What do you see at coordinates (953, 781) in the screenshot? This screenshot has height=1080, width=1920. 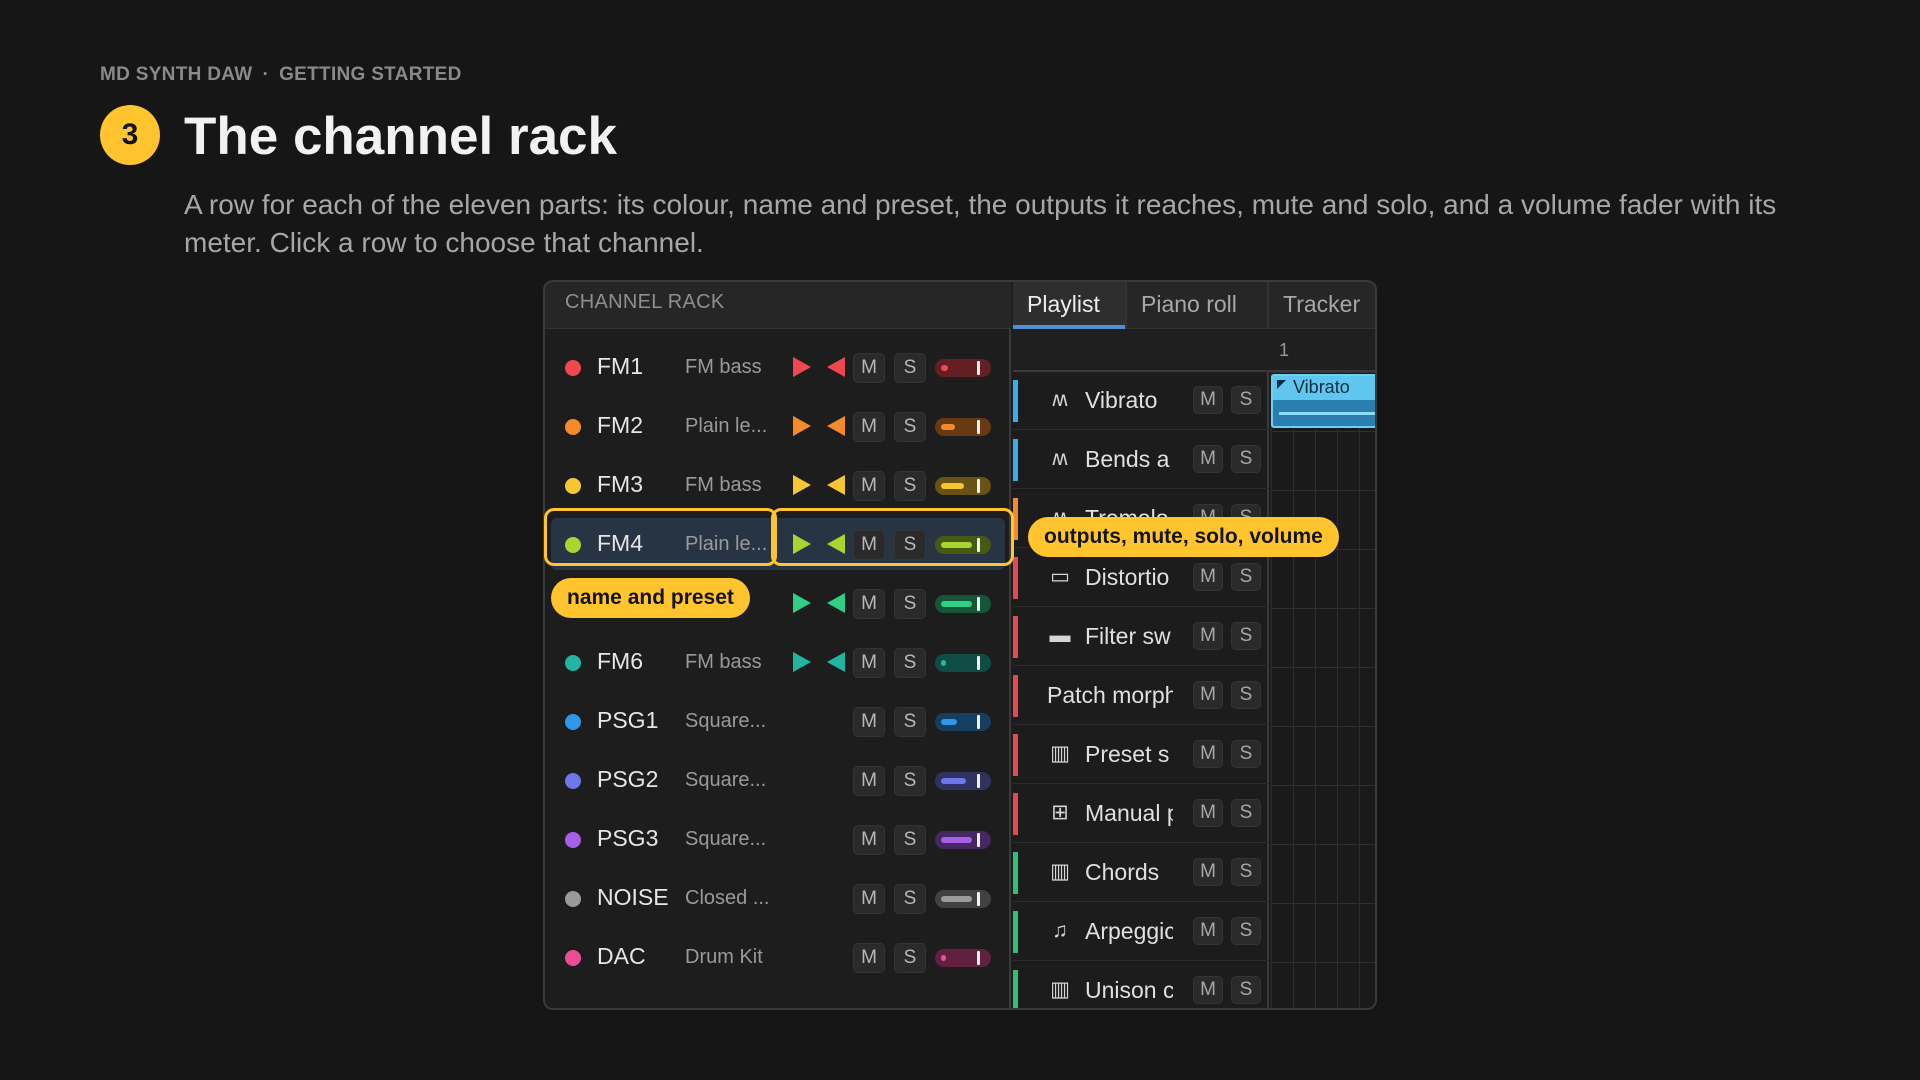 I see `volume-meter` at bounding box center [953, 781].